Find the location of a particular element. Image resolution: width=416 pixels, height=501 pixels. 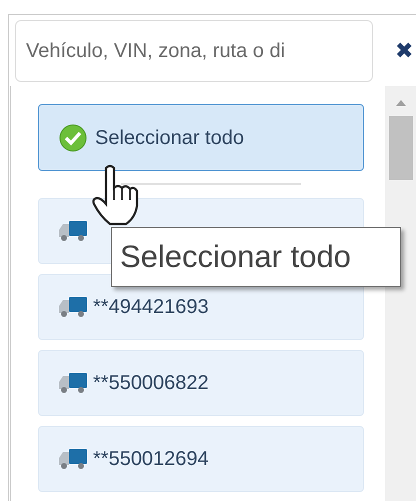

check-circle-icon is located at coordinates (73, 138).